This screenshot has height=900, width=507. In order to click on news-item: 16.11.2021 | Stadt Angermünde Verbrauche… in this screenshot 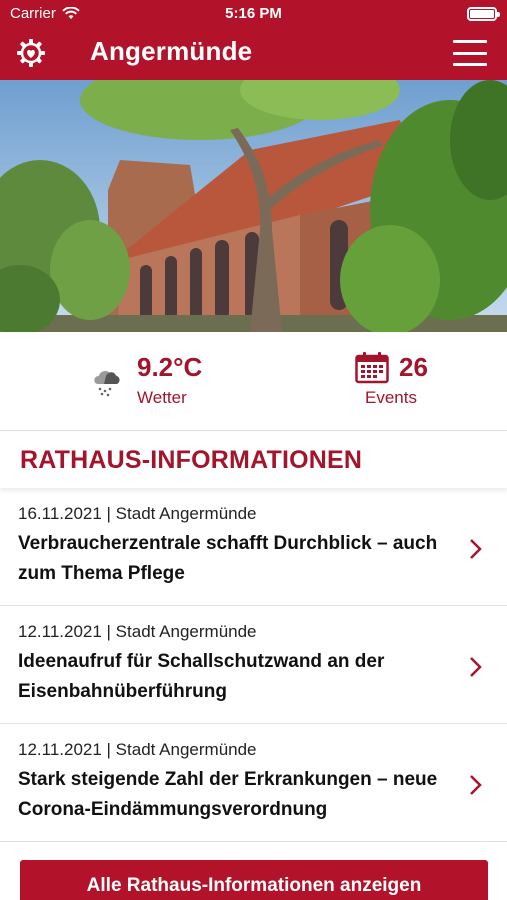, I will do `click(253, 547)`.